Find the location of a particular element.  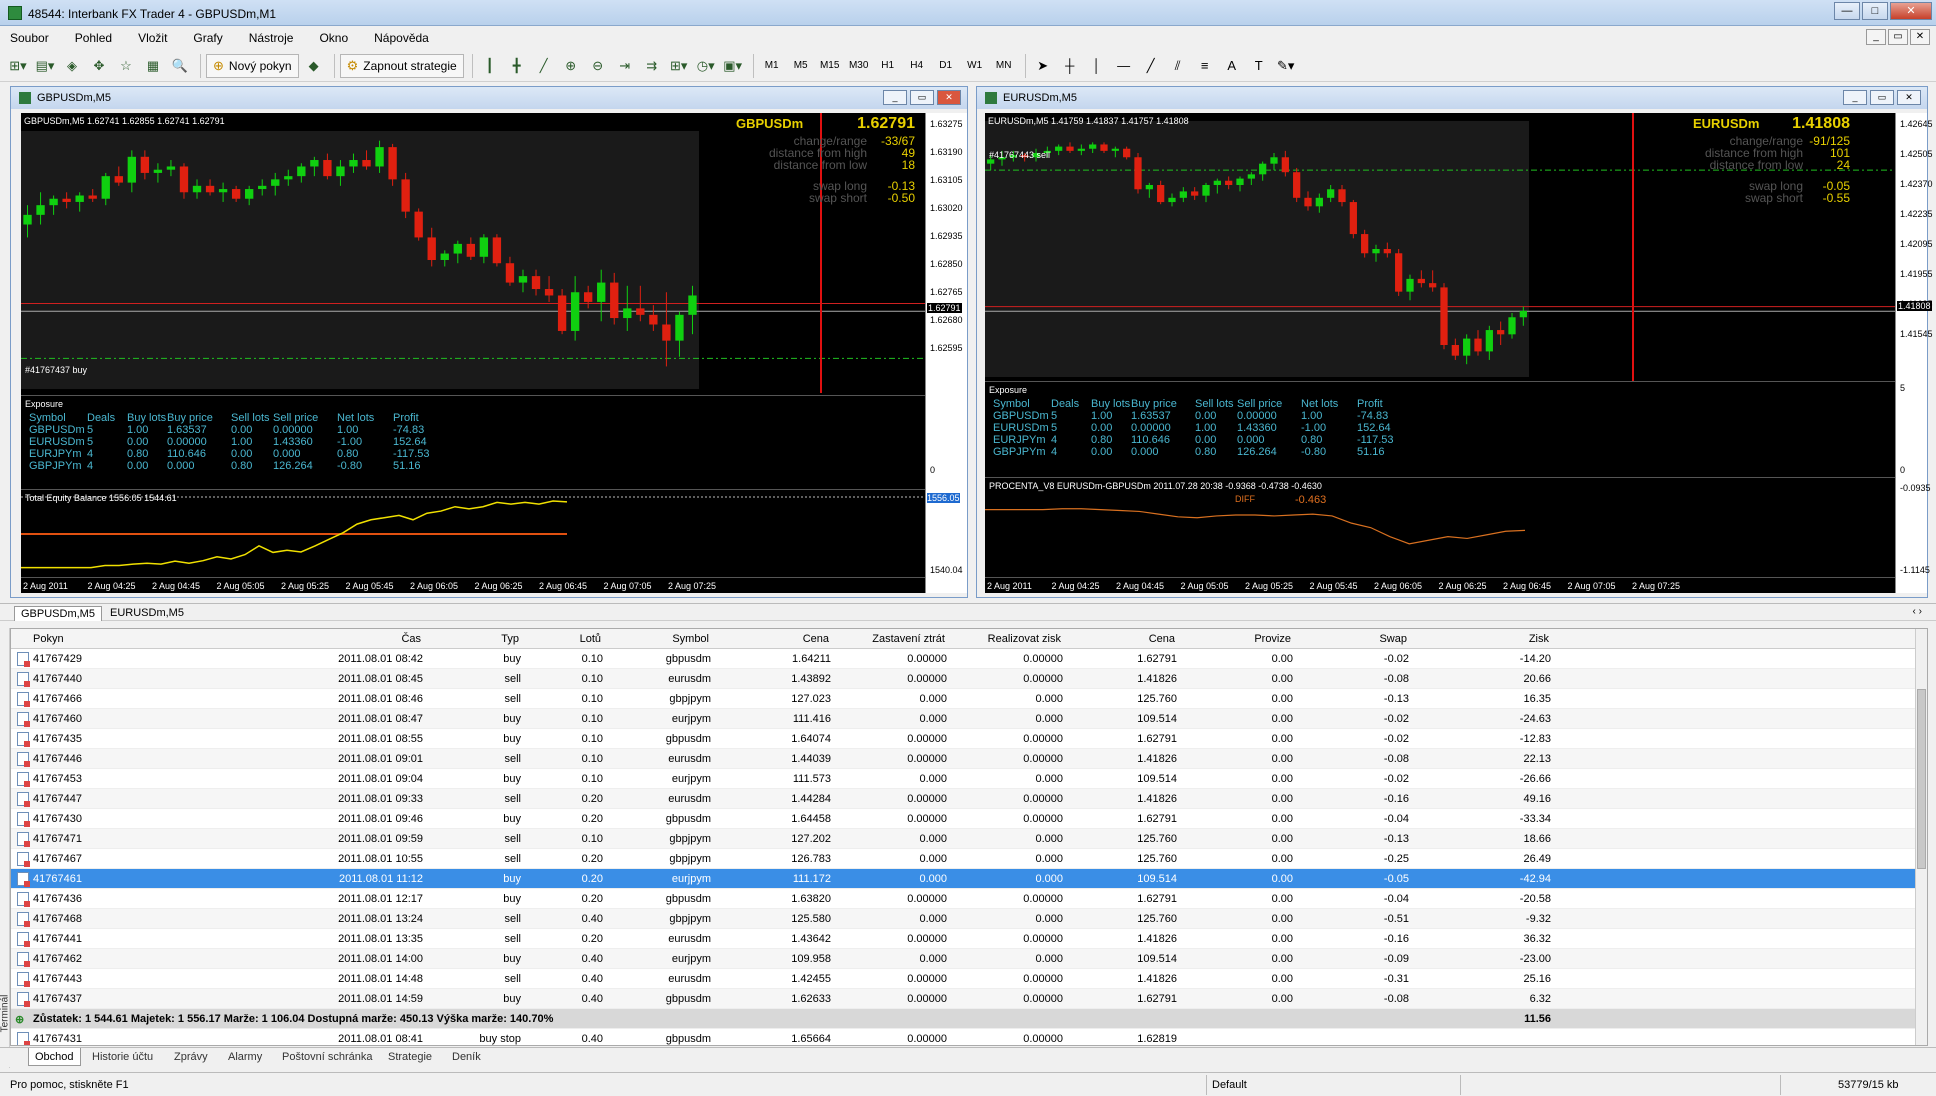

profiles-icon: ▤▾ is located at coordinates (45, 66).